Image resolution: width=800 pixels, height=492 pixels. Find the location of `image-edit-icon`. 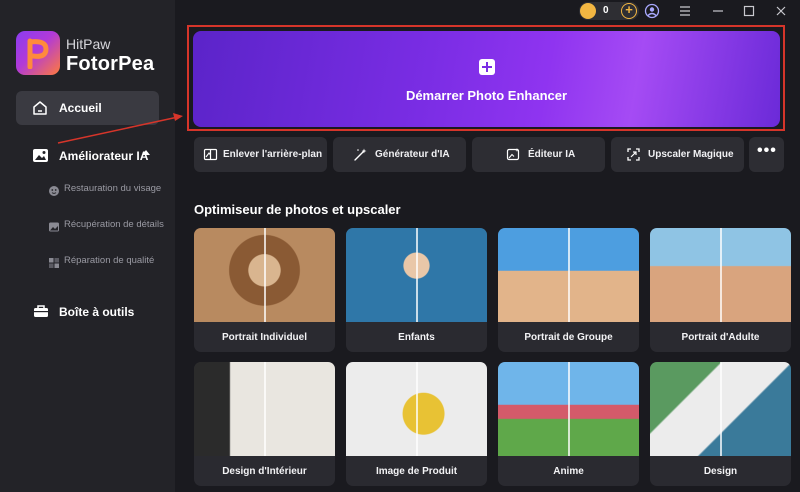

image-edit-icon is located at coordinates (513, 154).